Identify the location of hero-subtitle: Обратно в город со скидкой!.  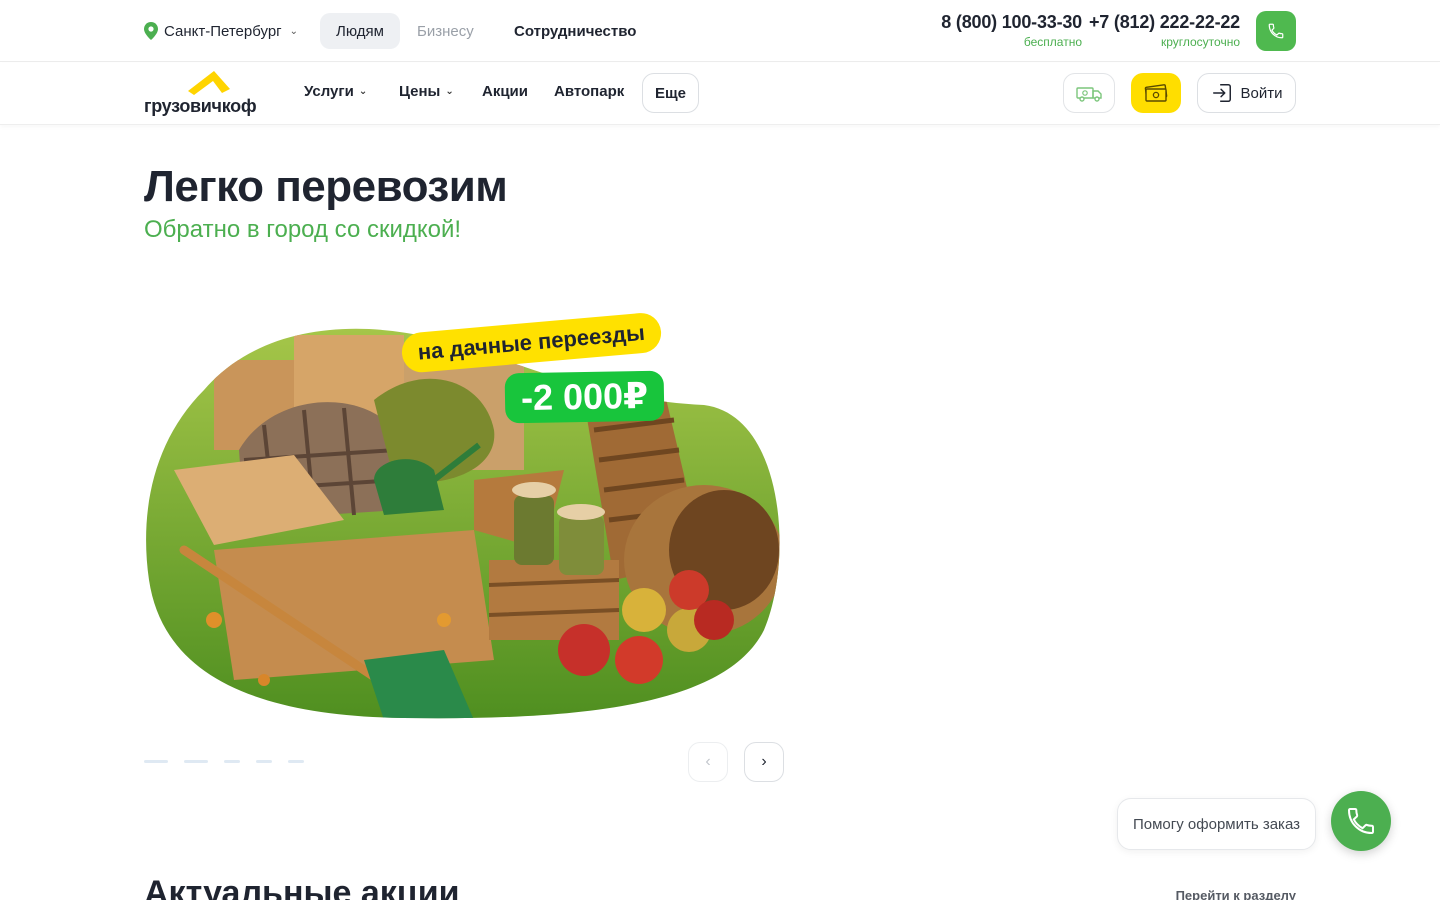
(303, 229).